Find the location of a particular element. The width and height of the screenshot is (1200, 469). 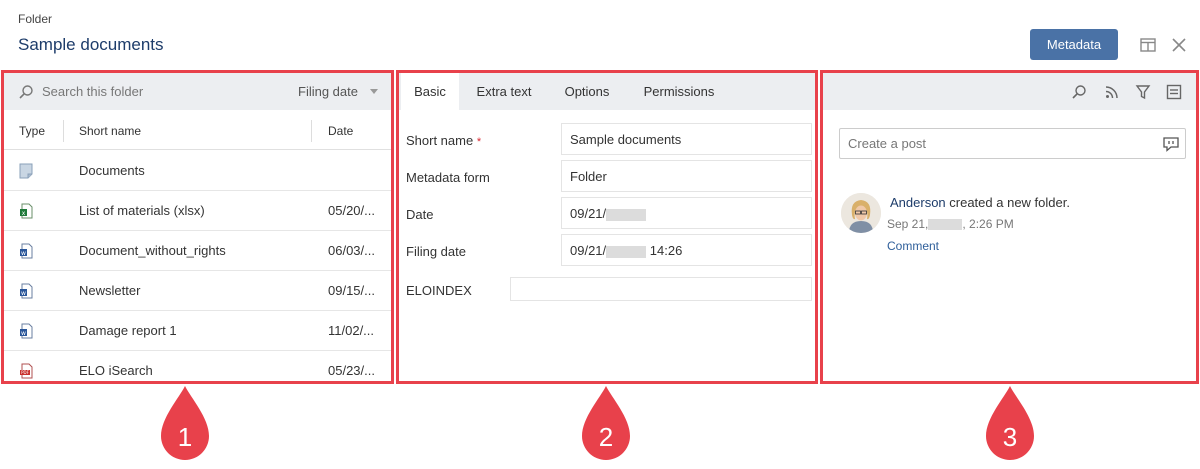

field-label: Filing date is located at coordinates (436, 251).